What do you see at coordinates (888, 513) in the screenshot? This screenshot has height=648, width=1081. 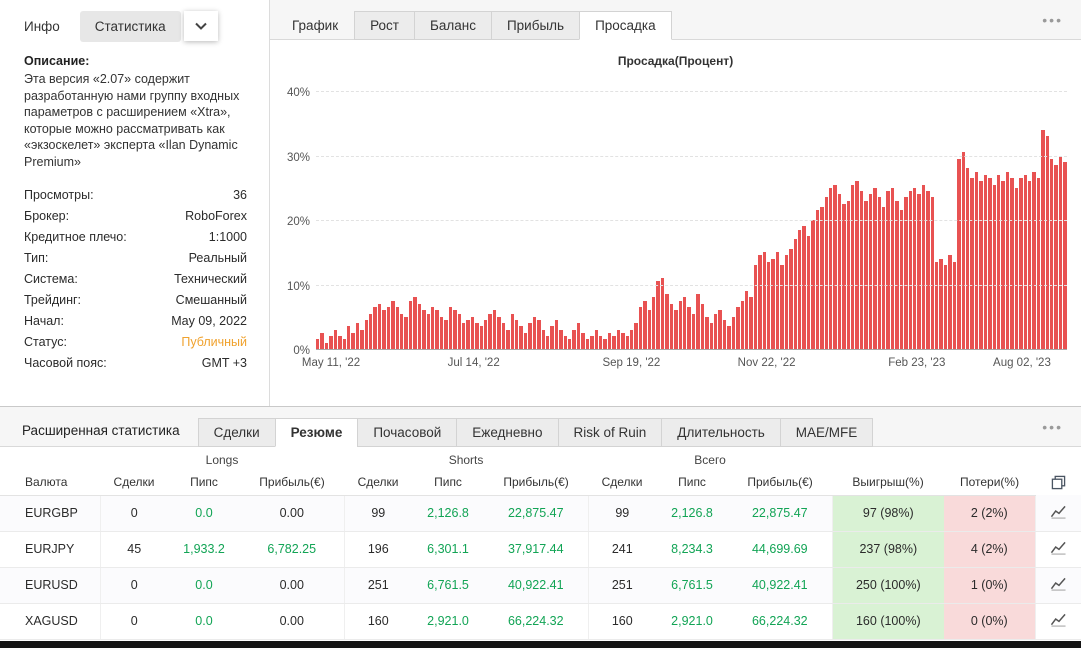 I see `wins-cell: 97 (98%)` at bounding box center [888, 513].